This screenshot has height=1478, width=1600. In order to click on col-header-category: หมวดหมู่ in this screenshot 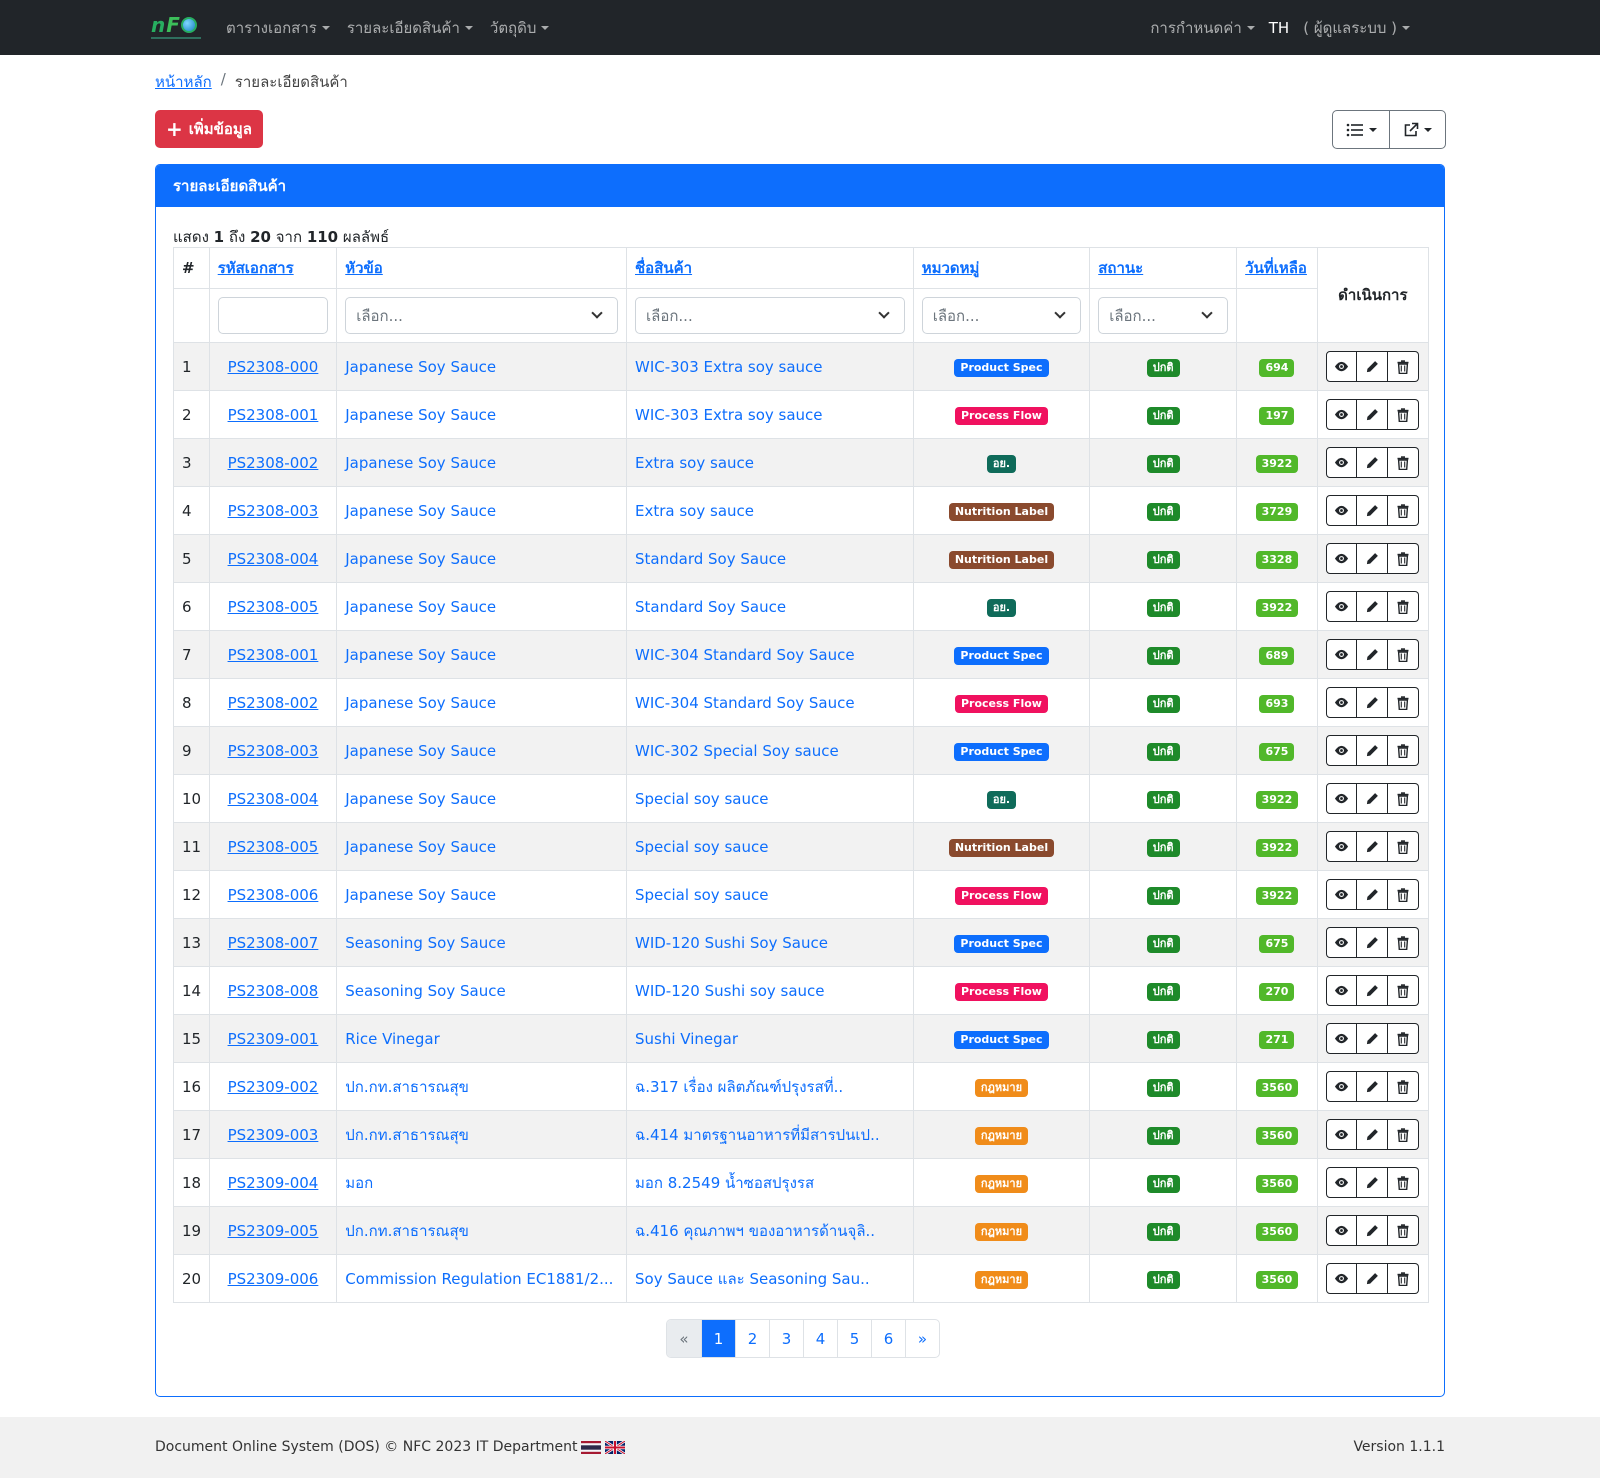, I will do `click(1001, 268)`.